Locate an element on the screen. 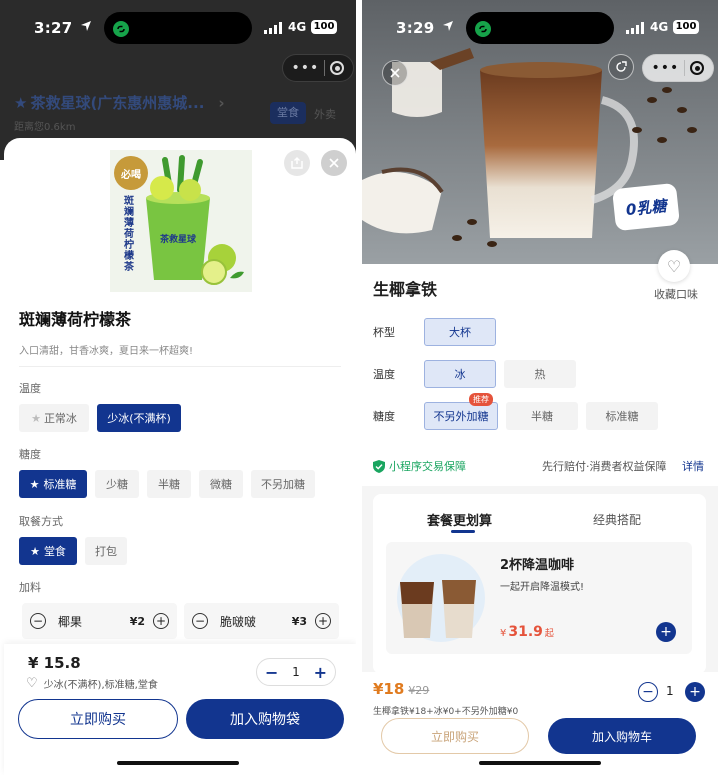 Image resolution: width=720 pixels, height=775 pixels. selection-summary: ♡ 少冰(不满杯),标准糖,堂食 is located at coordinates (92, 683).